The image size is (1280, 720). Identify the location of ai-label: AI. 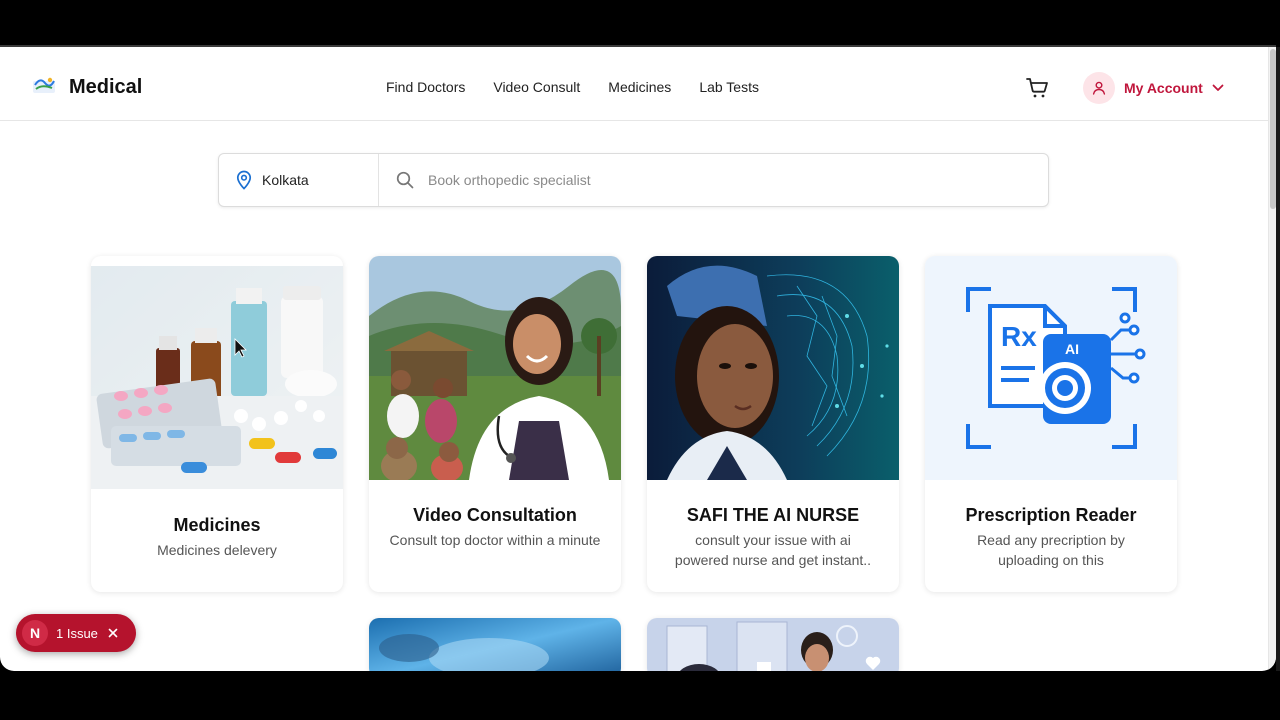
(1072, 349).